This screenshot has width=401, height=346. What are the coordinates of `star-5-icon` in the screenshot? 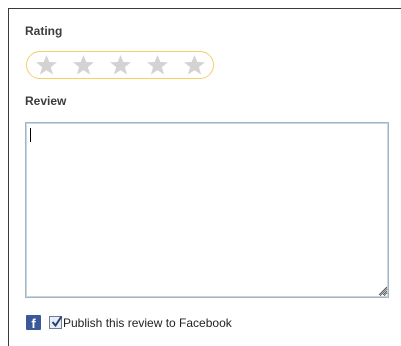 It's located at (194, 65).